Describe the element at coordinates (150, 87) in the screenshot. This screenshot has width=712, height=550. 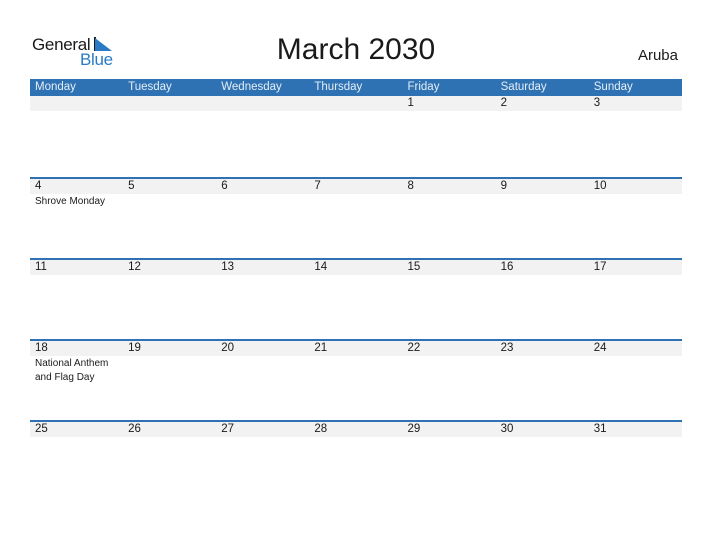
I see `weekday-label: Tuesday` at that location.